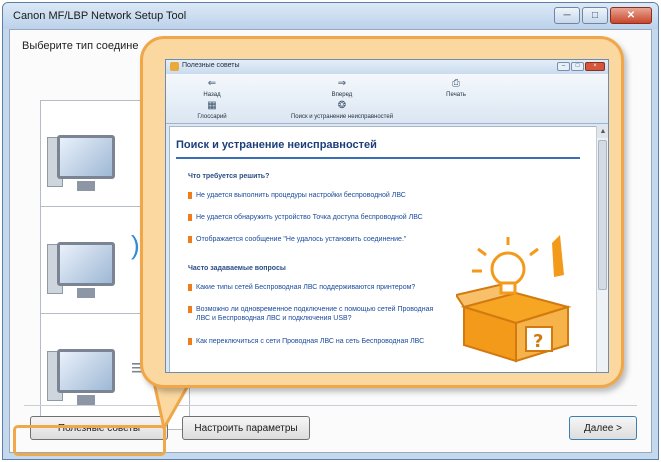 The image size is (661, 462). I want to click on toolbar-print: ⎙ Печать, so click(456, 88).